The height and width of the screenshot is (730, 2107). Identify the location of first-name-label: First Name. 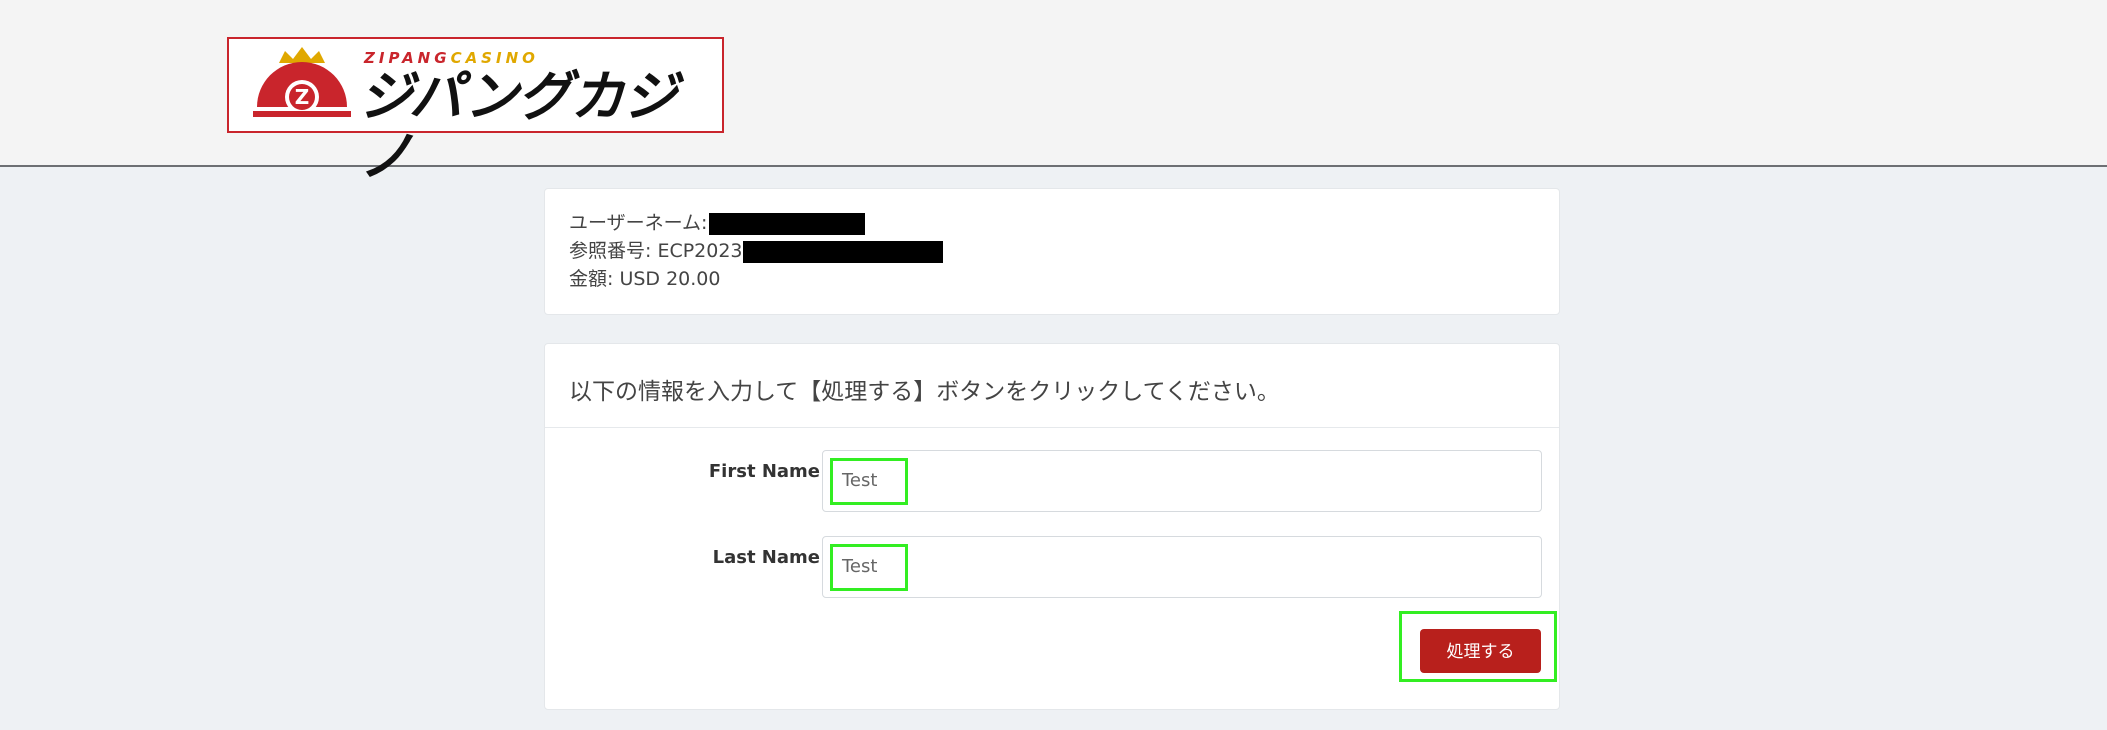
(764, 471).